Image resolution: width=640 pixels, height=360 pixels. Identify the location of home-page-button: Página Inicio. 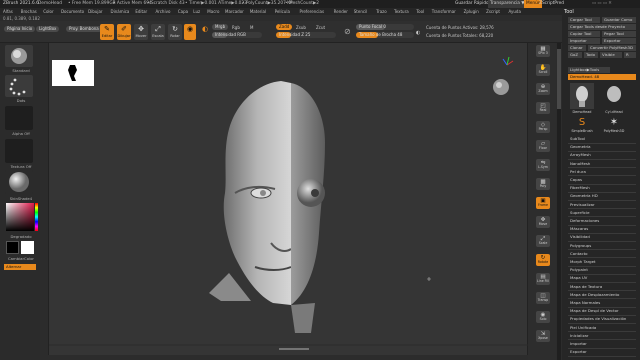
(20, 29).